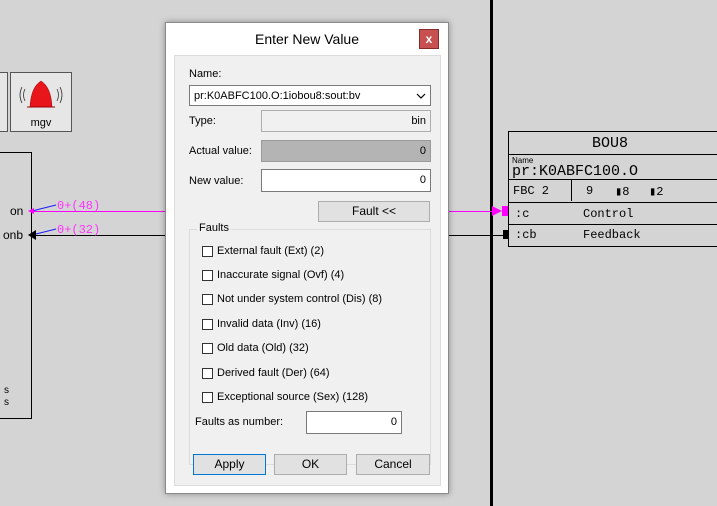 This screenshot has height=506, width=717. I want to click on diagram-divider-line, so click(491, 253).